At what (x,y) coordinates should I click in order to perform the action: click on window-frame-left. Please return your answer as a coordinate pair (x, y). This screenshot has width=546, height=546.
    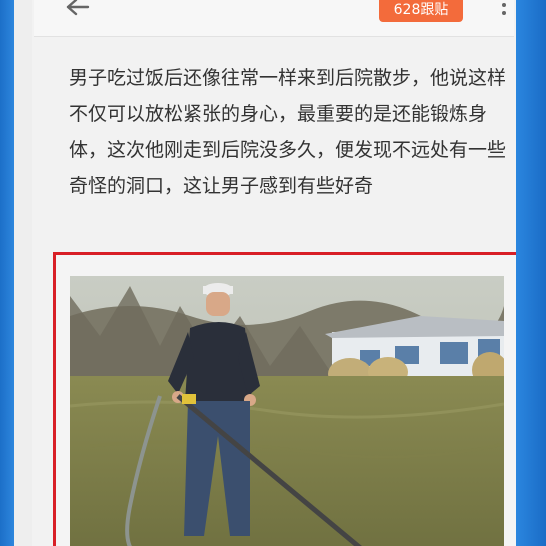
    Looking at the image, I should click on (7, 273).